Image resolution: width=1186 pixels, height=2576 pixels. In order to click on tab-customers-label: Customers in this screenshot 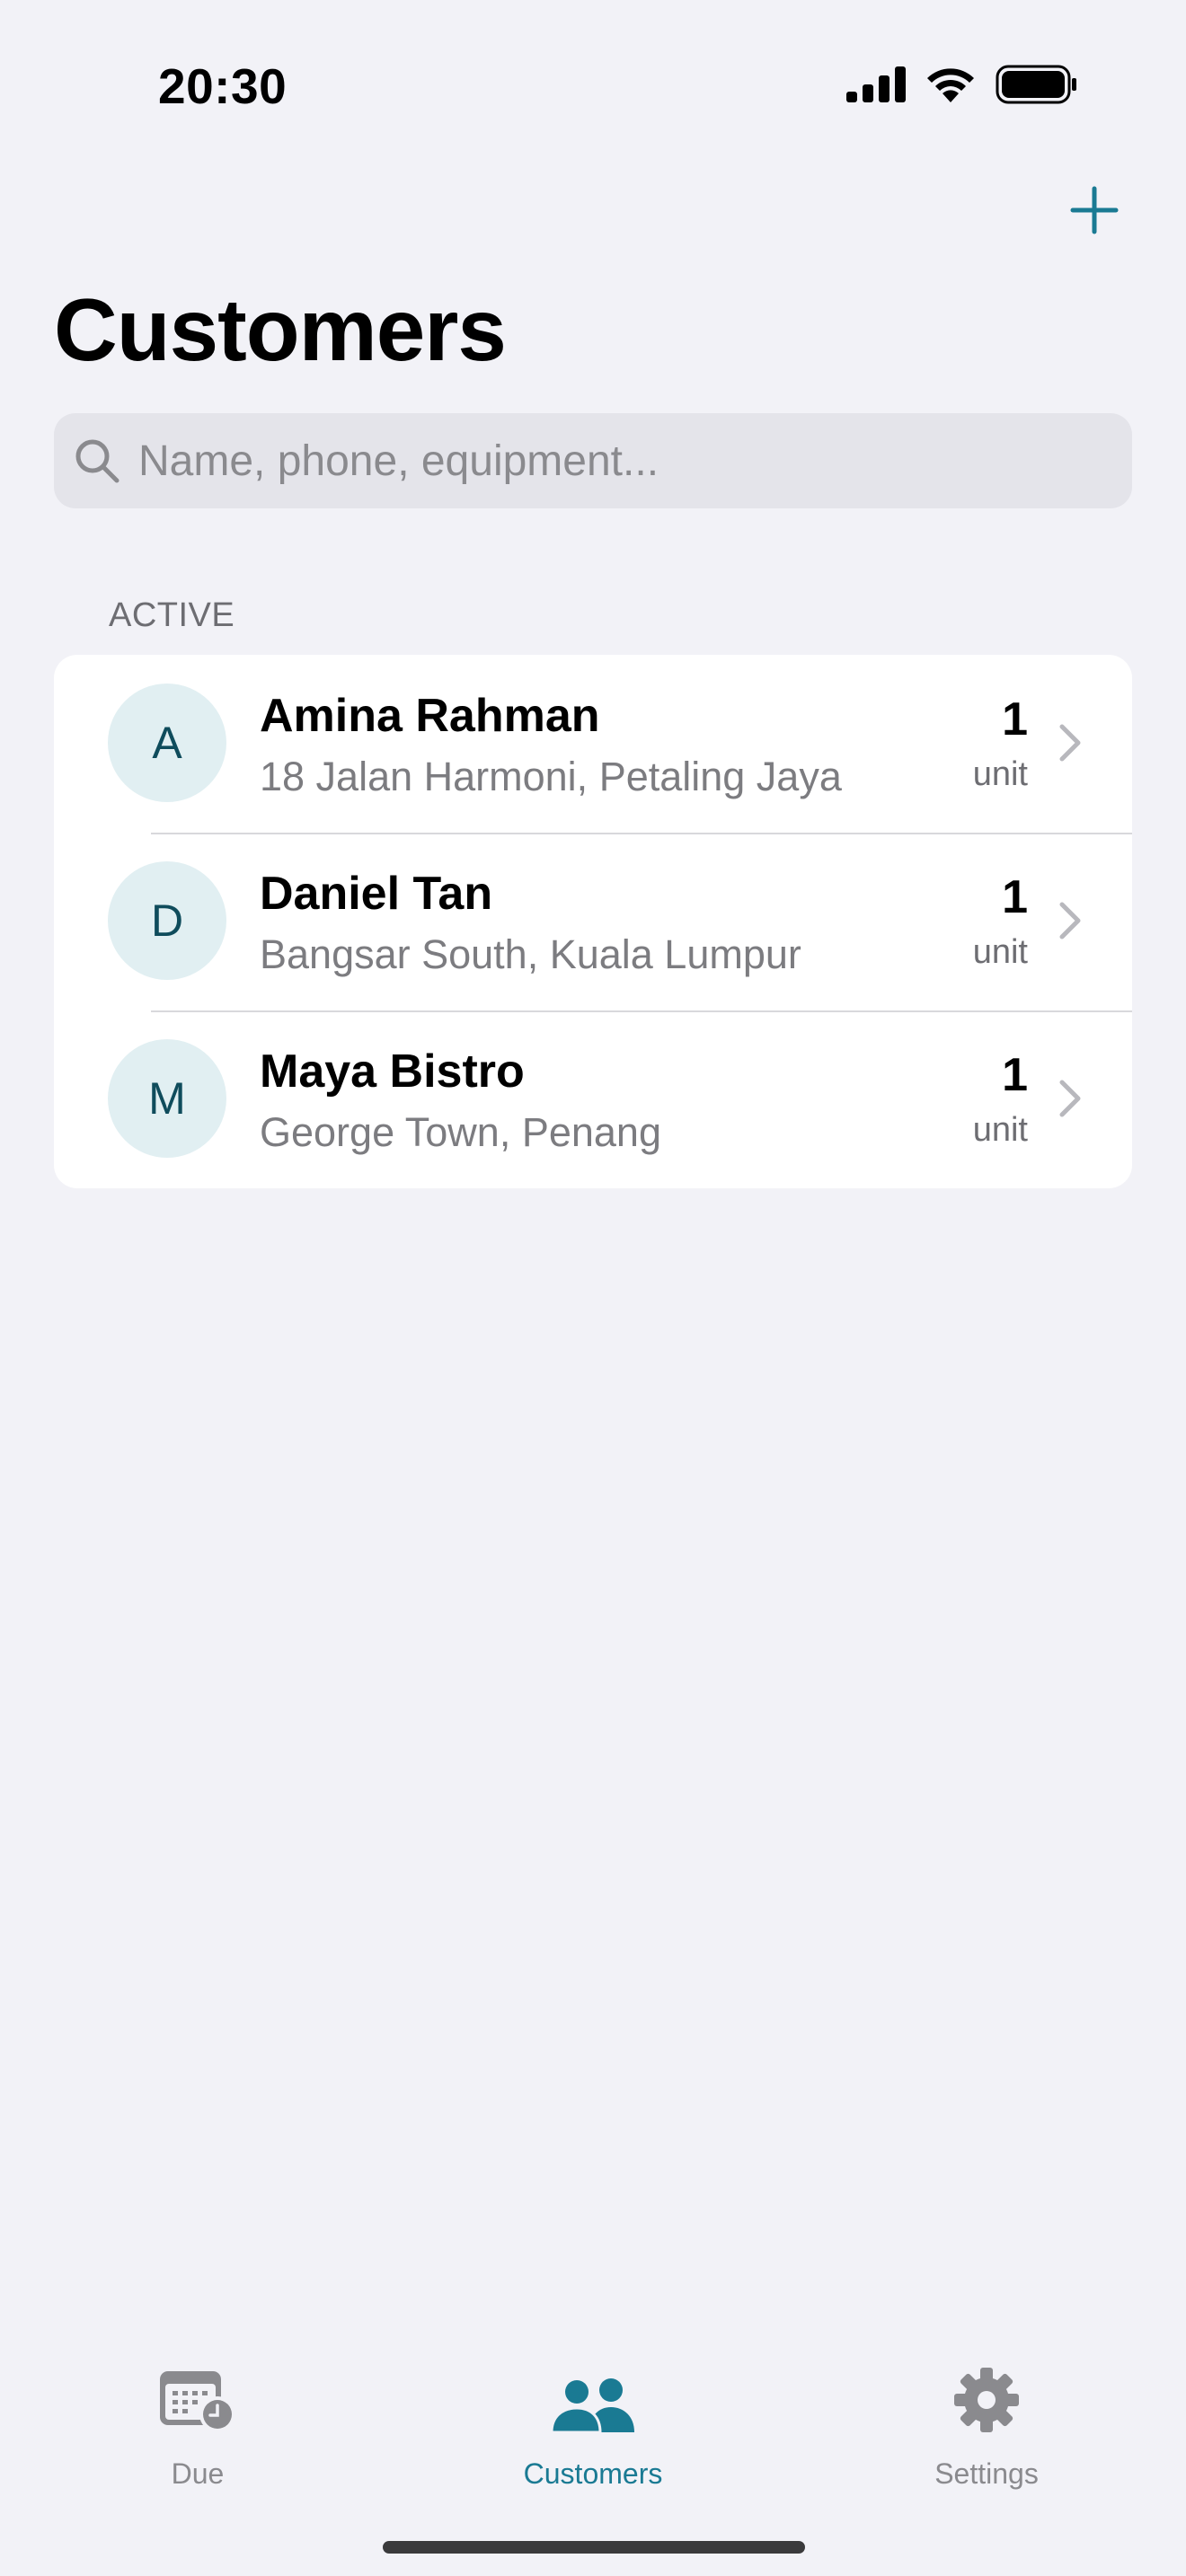, I will do `click(593, 2473)`.